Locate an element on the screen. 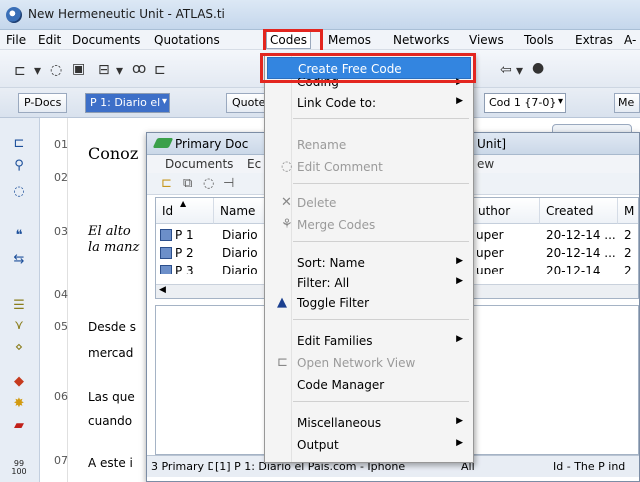 The height and width of the screenshot is (482, 640). code-selector: Cod 1 {7-0} ▾ is located at coordinates (525, 103).